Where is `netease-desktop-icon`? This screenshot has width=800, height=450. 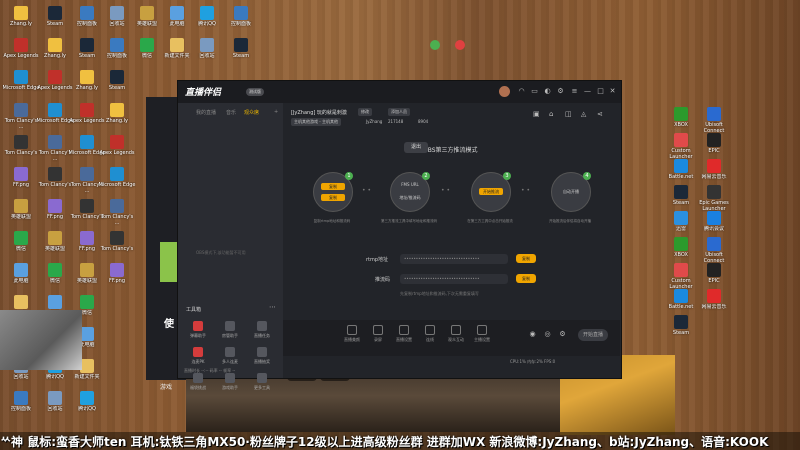 netease-desktop-icon is located at coordinates (460, 45).